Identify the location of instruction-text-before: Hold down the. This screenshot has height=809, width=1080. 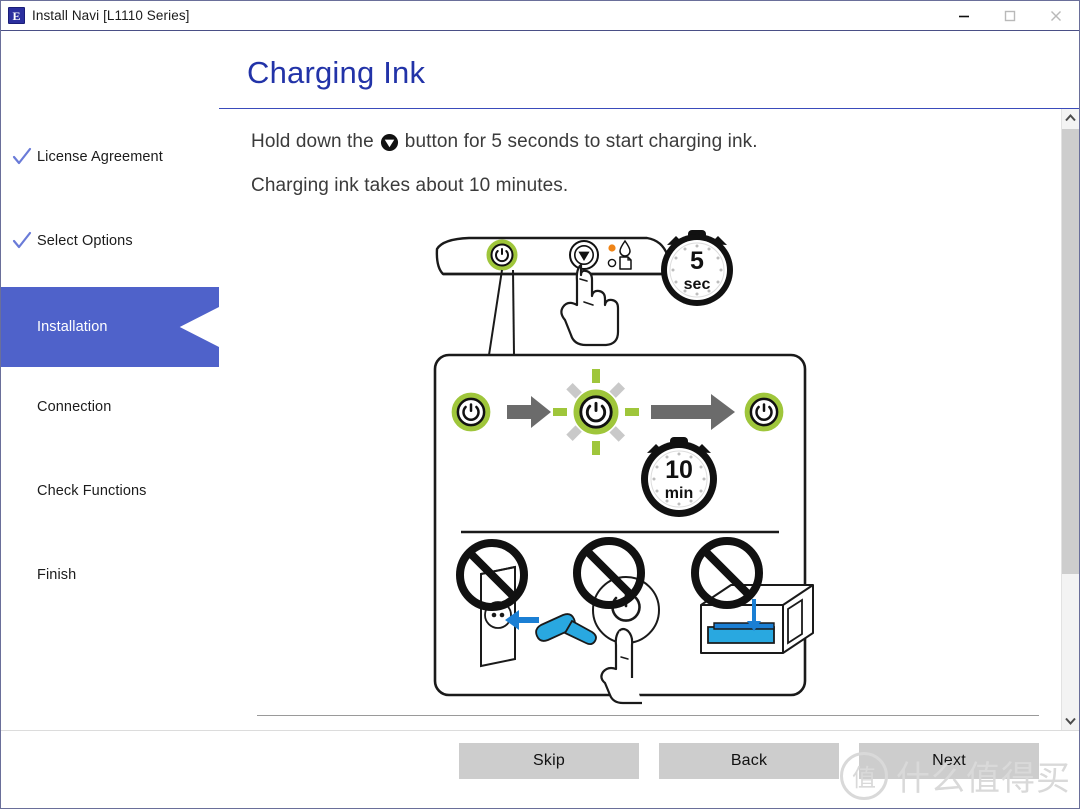
(312, 141).